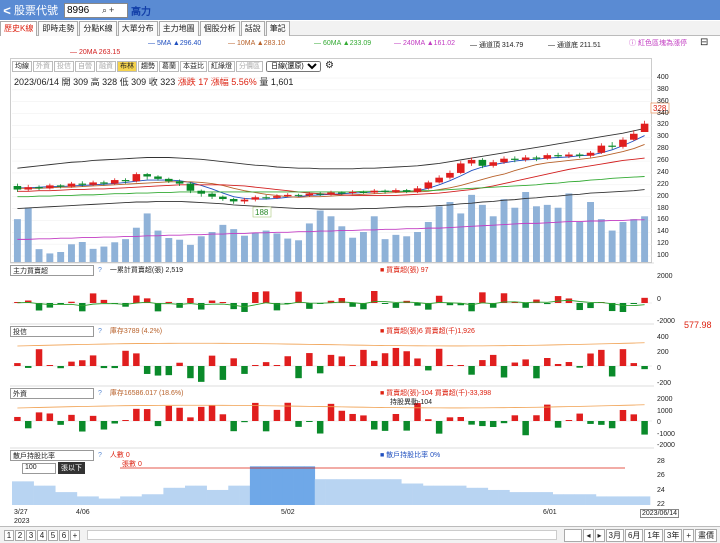 This screenshot has height=543, width=720. What do you see at coordinates (31, 535) in the screenshot?
I see `page-3: 3` at bounding box center [31, 535].